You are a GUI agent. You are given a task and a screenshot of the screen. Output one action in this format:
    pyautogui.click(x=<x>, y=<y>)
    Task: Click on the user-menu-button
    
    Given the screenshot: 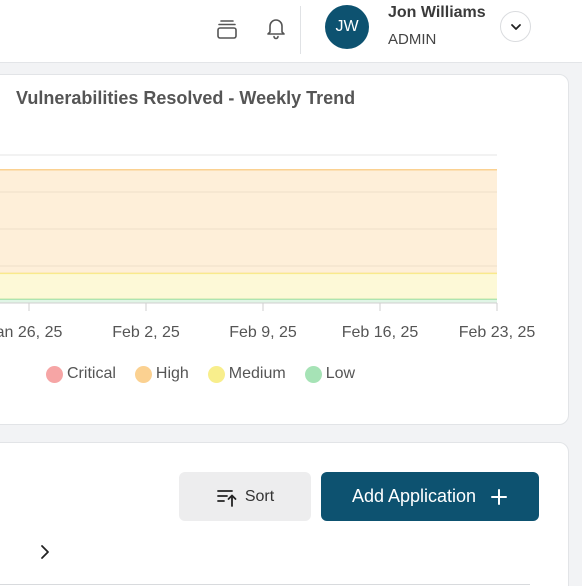 What is the action you would take?
    pyautogui.click(x=515, y=26)
    